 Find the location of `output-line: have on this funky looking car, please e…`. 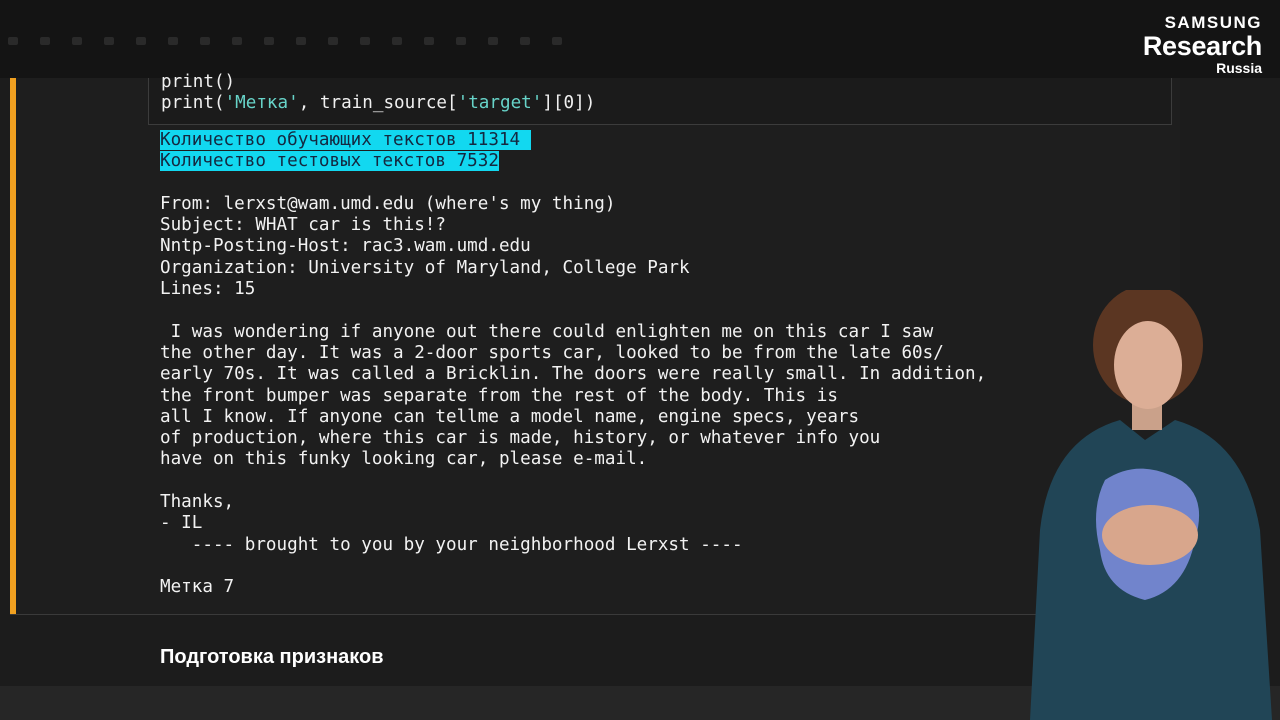

output-line: have on this funky looking car, please e… is located at coordinates (404, 459).